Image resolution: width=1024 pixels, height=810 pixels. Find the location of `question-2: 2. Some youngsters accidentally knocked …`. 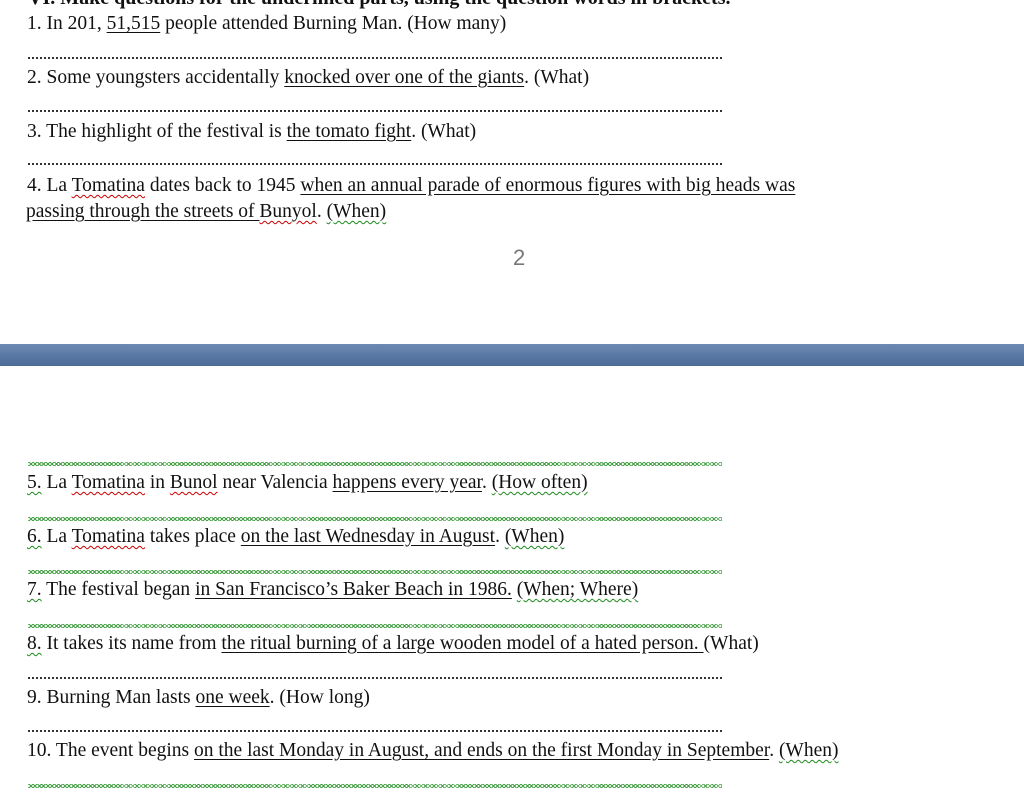

question-2: 2. Some youngsters accidentally knocked … is located at coordinates (308, 77).